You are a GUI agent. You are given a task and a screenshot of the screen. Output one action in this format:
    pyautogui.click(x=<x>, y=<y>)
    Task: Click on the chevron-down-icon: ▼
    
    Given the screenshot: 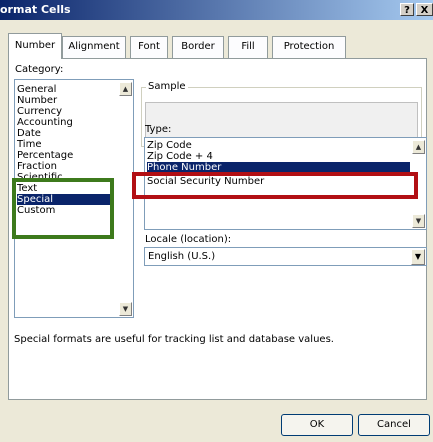 What is the action you would take?
    pyautogui.click(x=418, y=257)
    